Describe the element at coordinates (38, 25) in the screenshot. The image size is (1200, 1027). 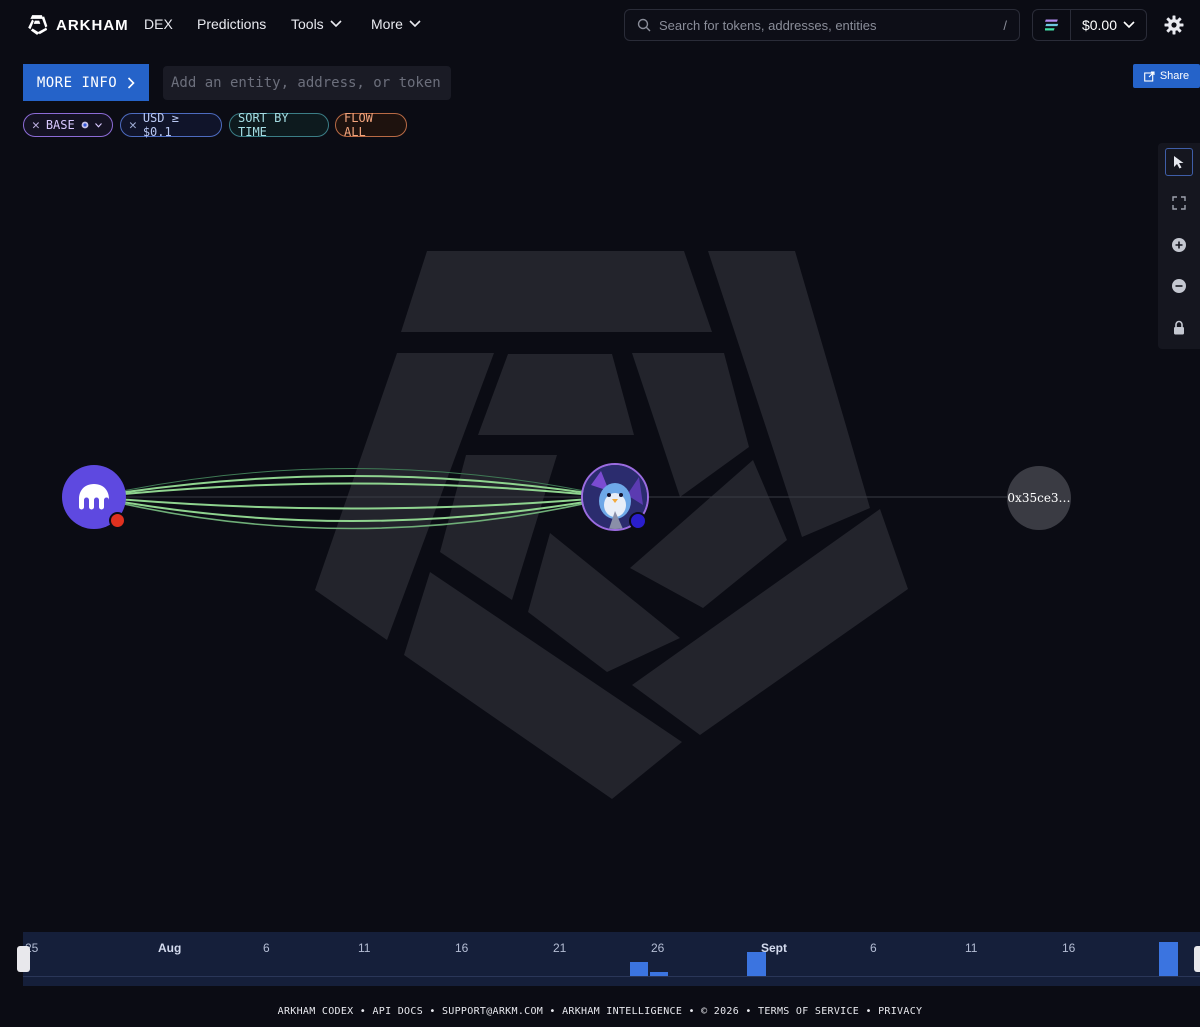
I see `arkham-logo-icon` at that location.